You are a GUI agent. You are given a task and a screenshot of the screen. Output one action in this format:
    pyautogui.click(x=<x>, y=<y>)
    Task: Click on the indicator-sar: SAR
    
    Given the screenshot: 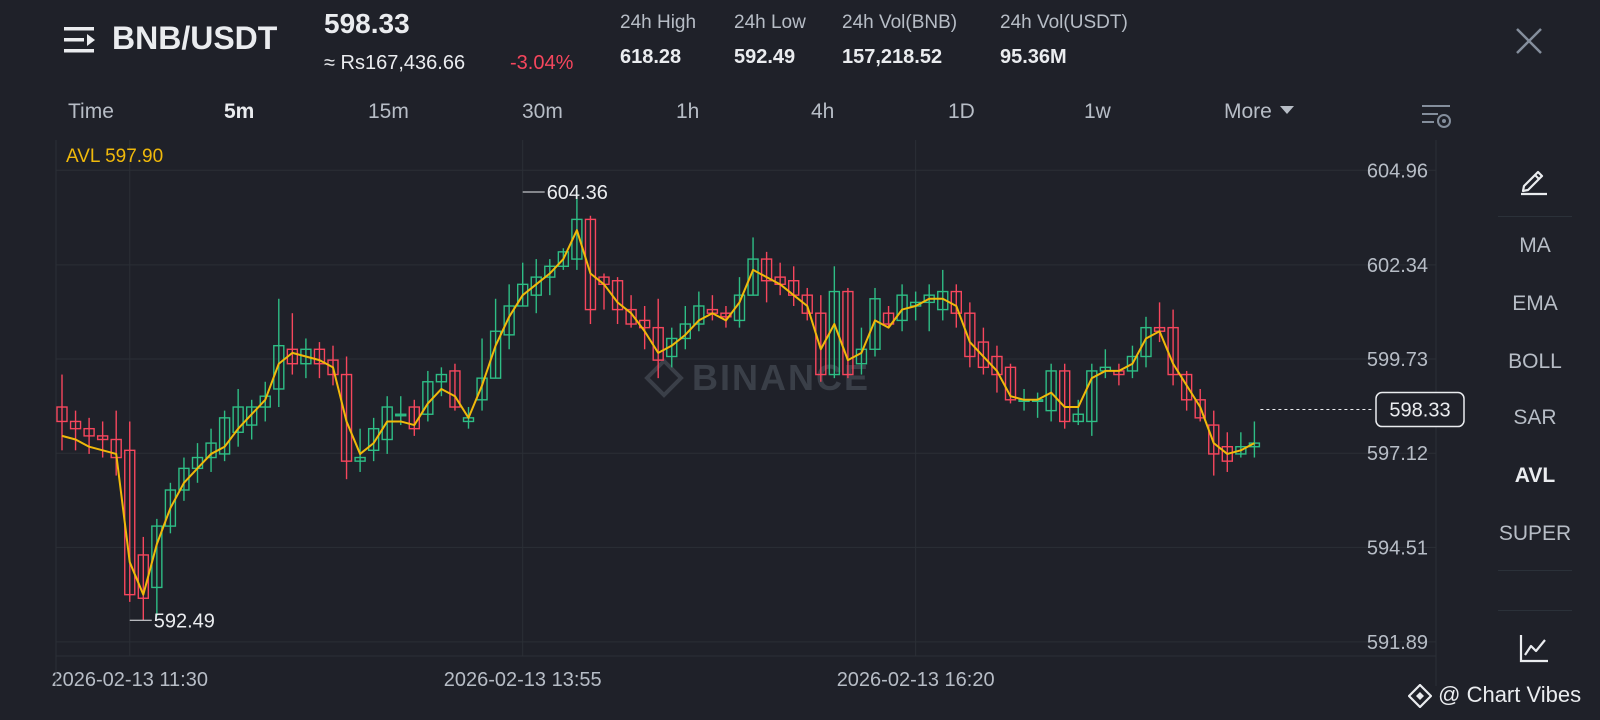 What is the action you would take?
    pyautogui.click(x=1535, y=418)
    